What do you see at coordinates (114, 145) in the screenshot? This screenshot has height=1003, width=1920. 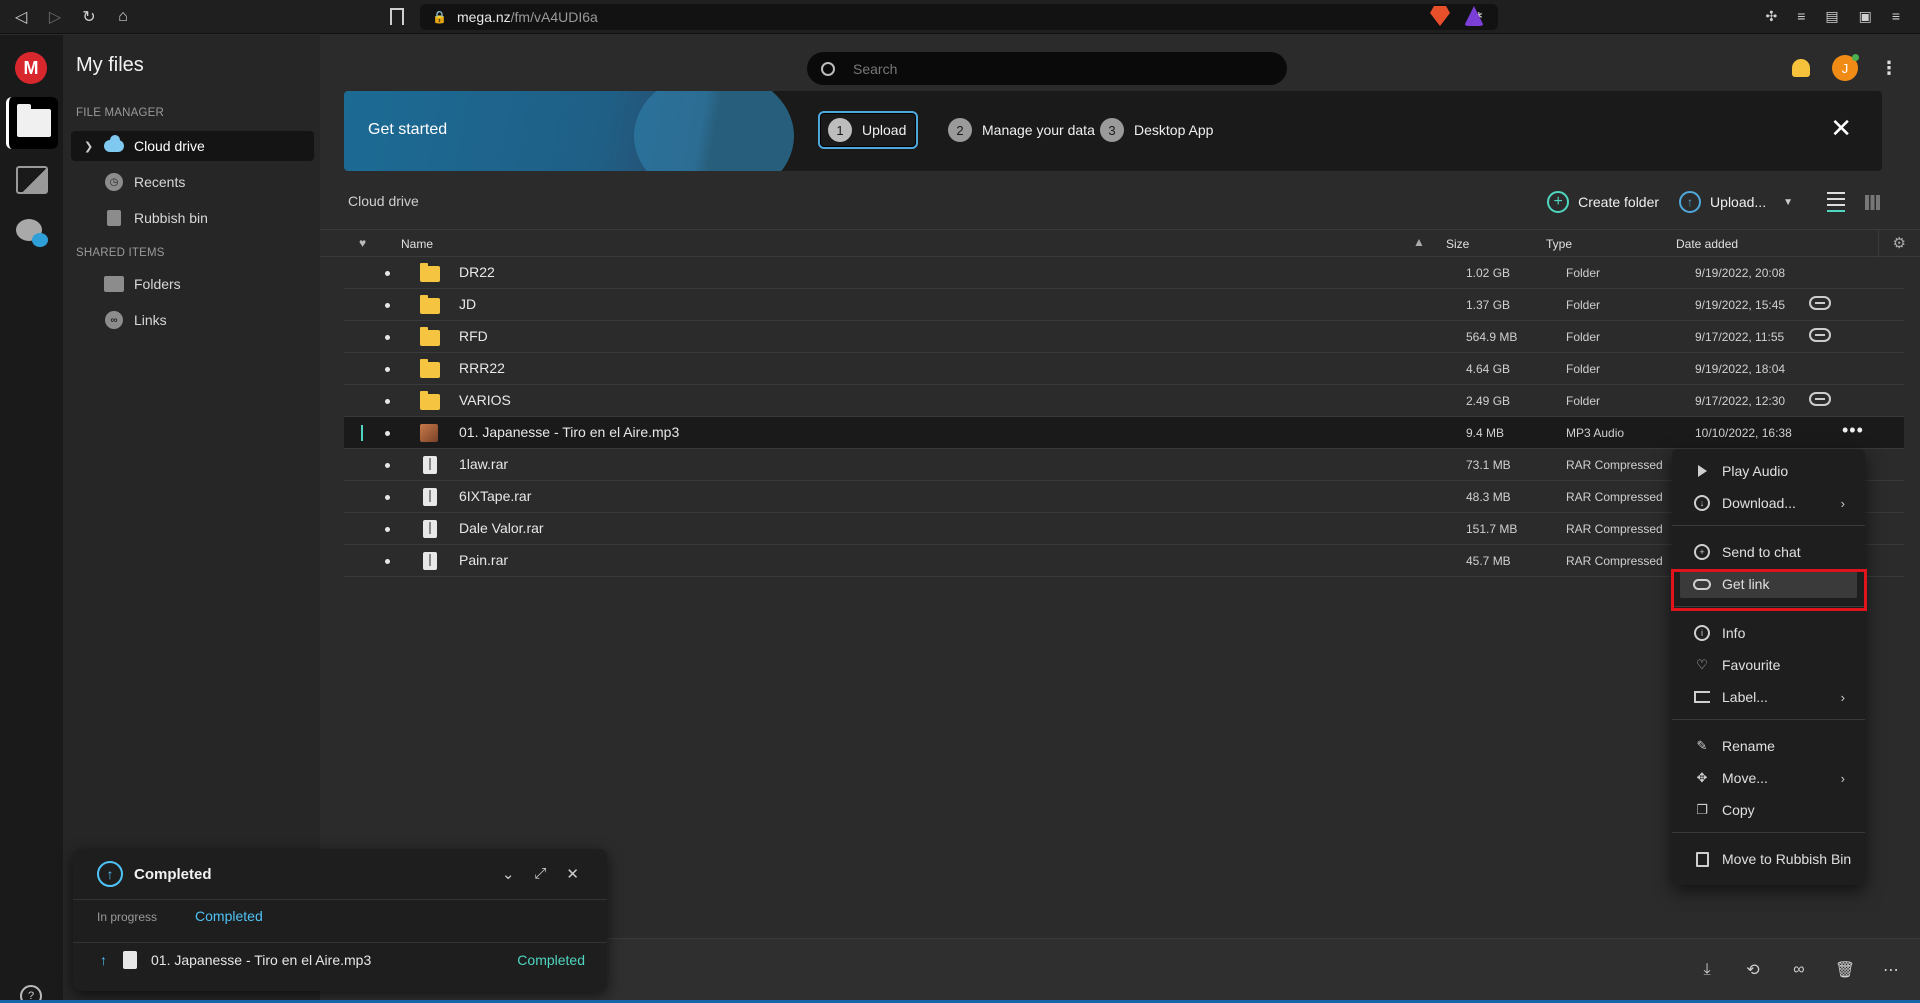 I see `cloud-icon` at bounding box center [114, 145].